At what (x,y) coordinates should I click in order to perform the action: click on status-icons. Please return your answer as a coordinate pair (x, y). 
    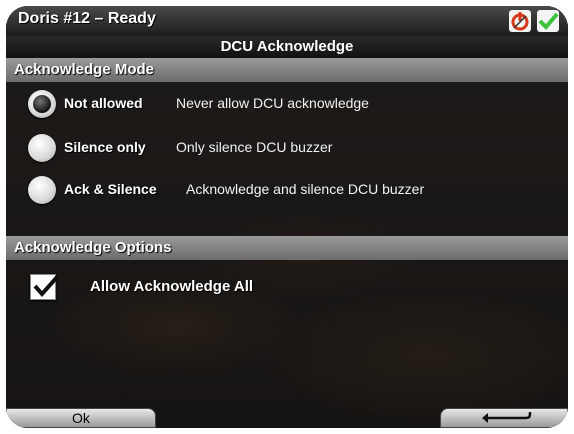
    Looking at the image, I should click on (534, 21).